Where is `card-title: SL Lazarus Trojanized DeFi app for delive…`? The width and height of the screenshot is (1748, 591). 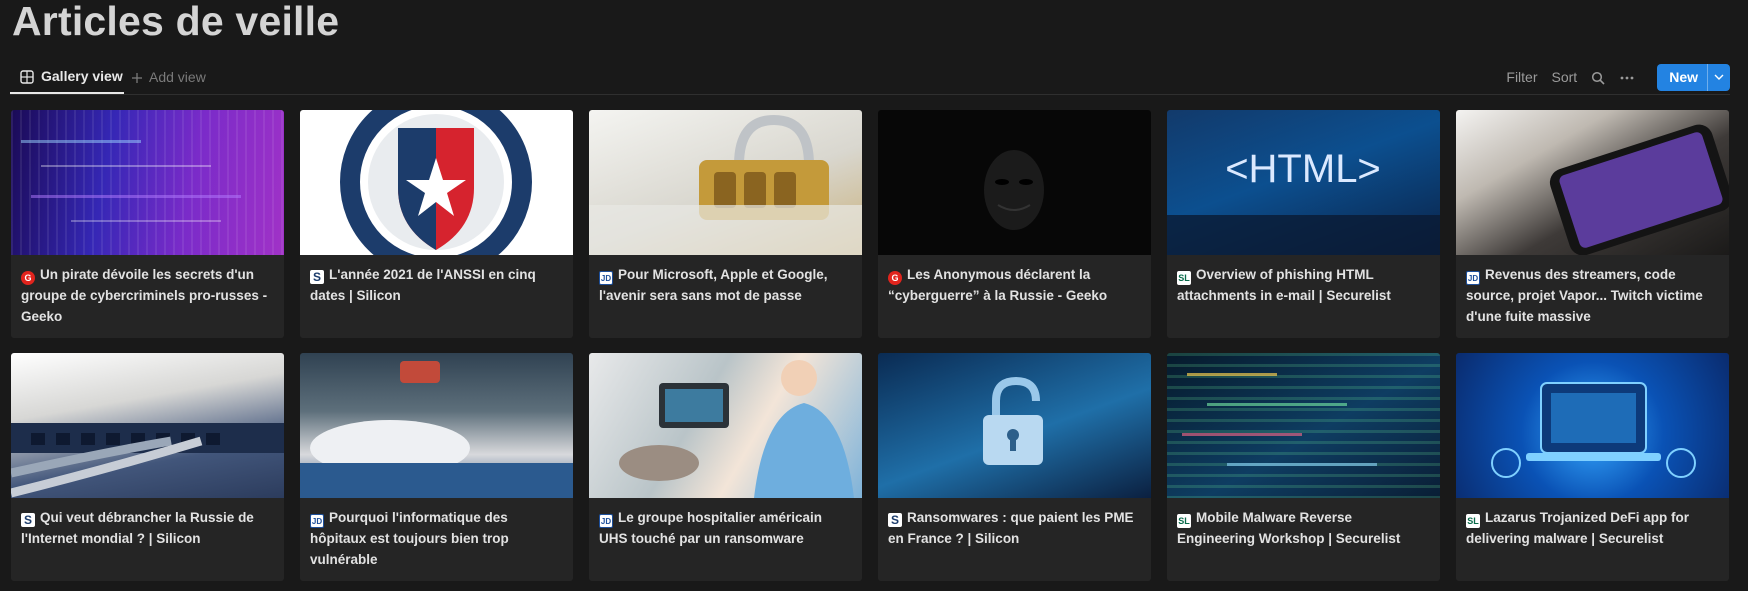
card-title: SL Lazarus Trojanized DeFi app for delive… is located at coordinates (1578, 528).